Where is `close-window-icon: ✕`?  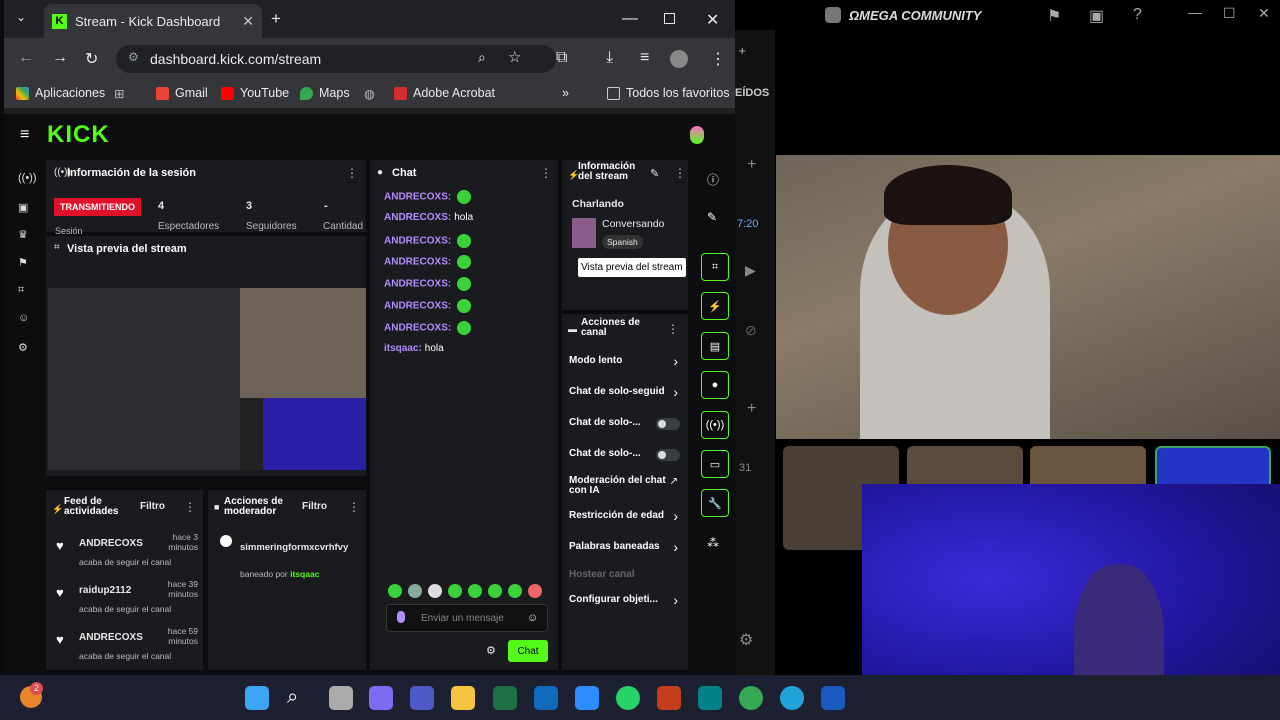 close-window-icon: ✕ is located at coordinates (712, 20).